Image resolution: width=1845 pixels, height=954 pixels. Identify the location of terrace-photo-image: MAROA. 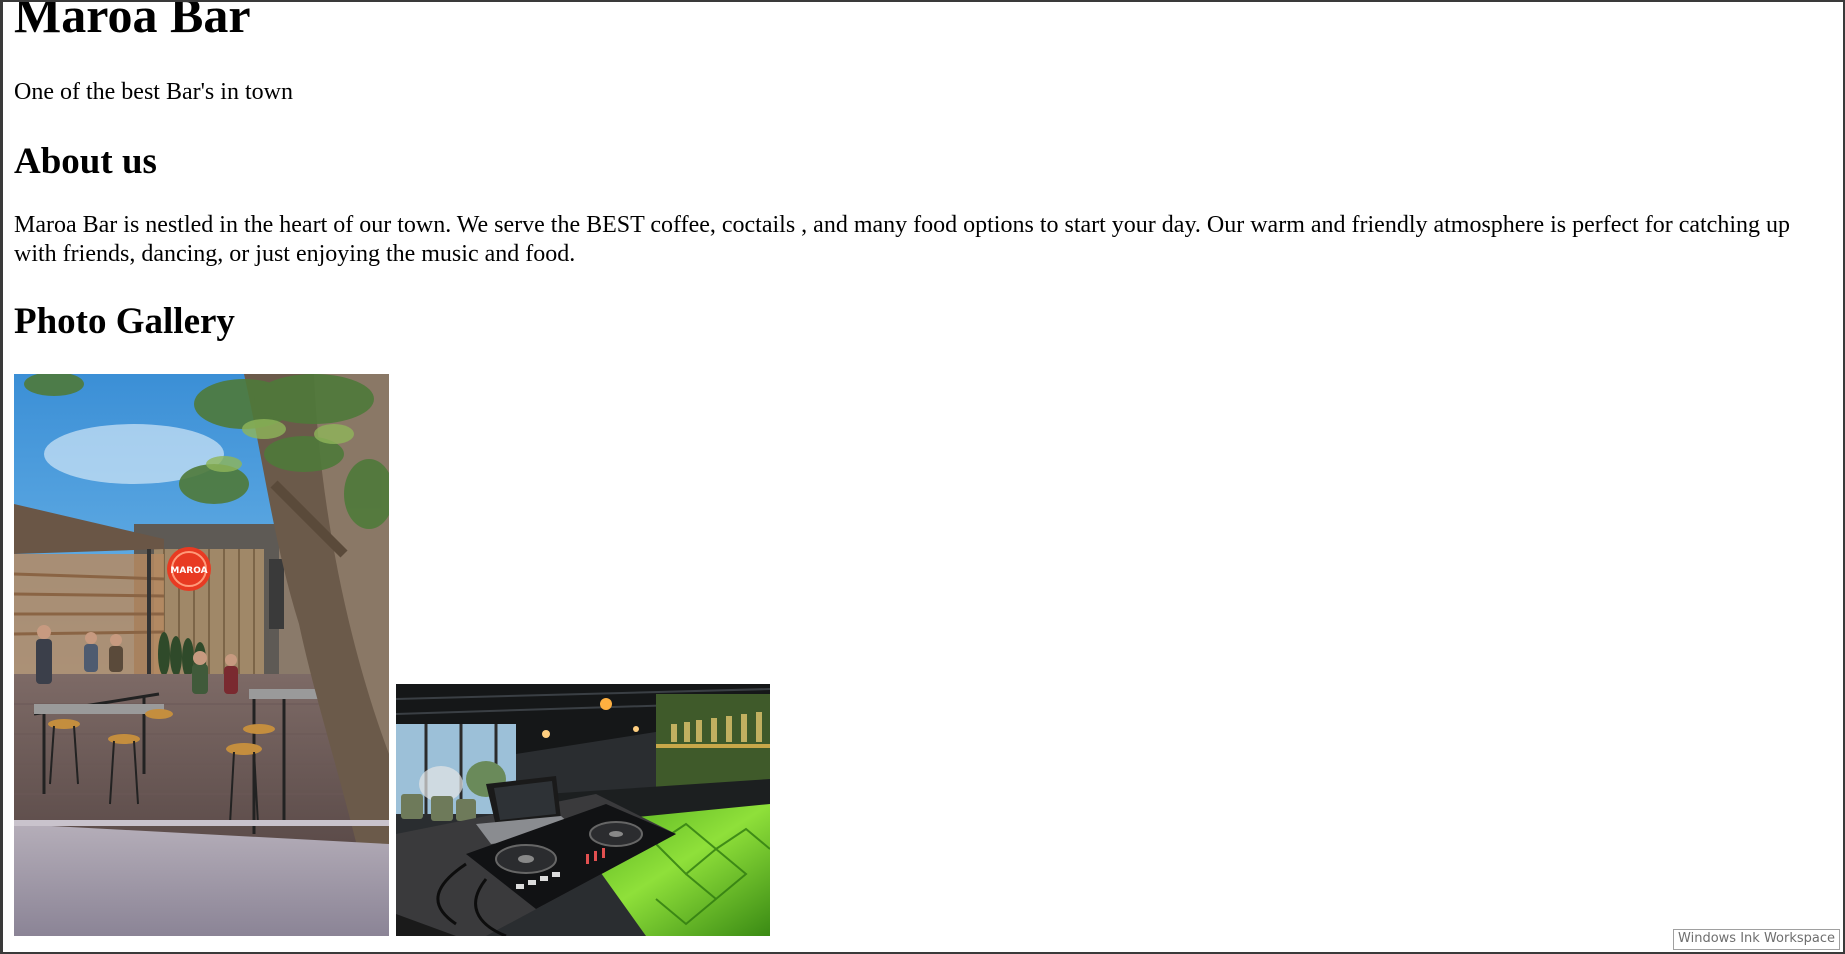
(201, 655).